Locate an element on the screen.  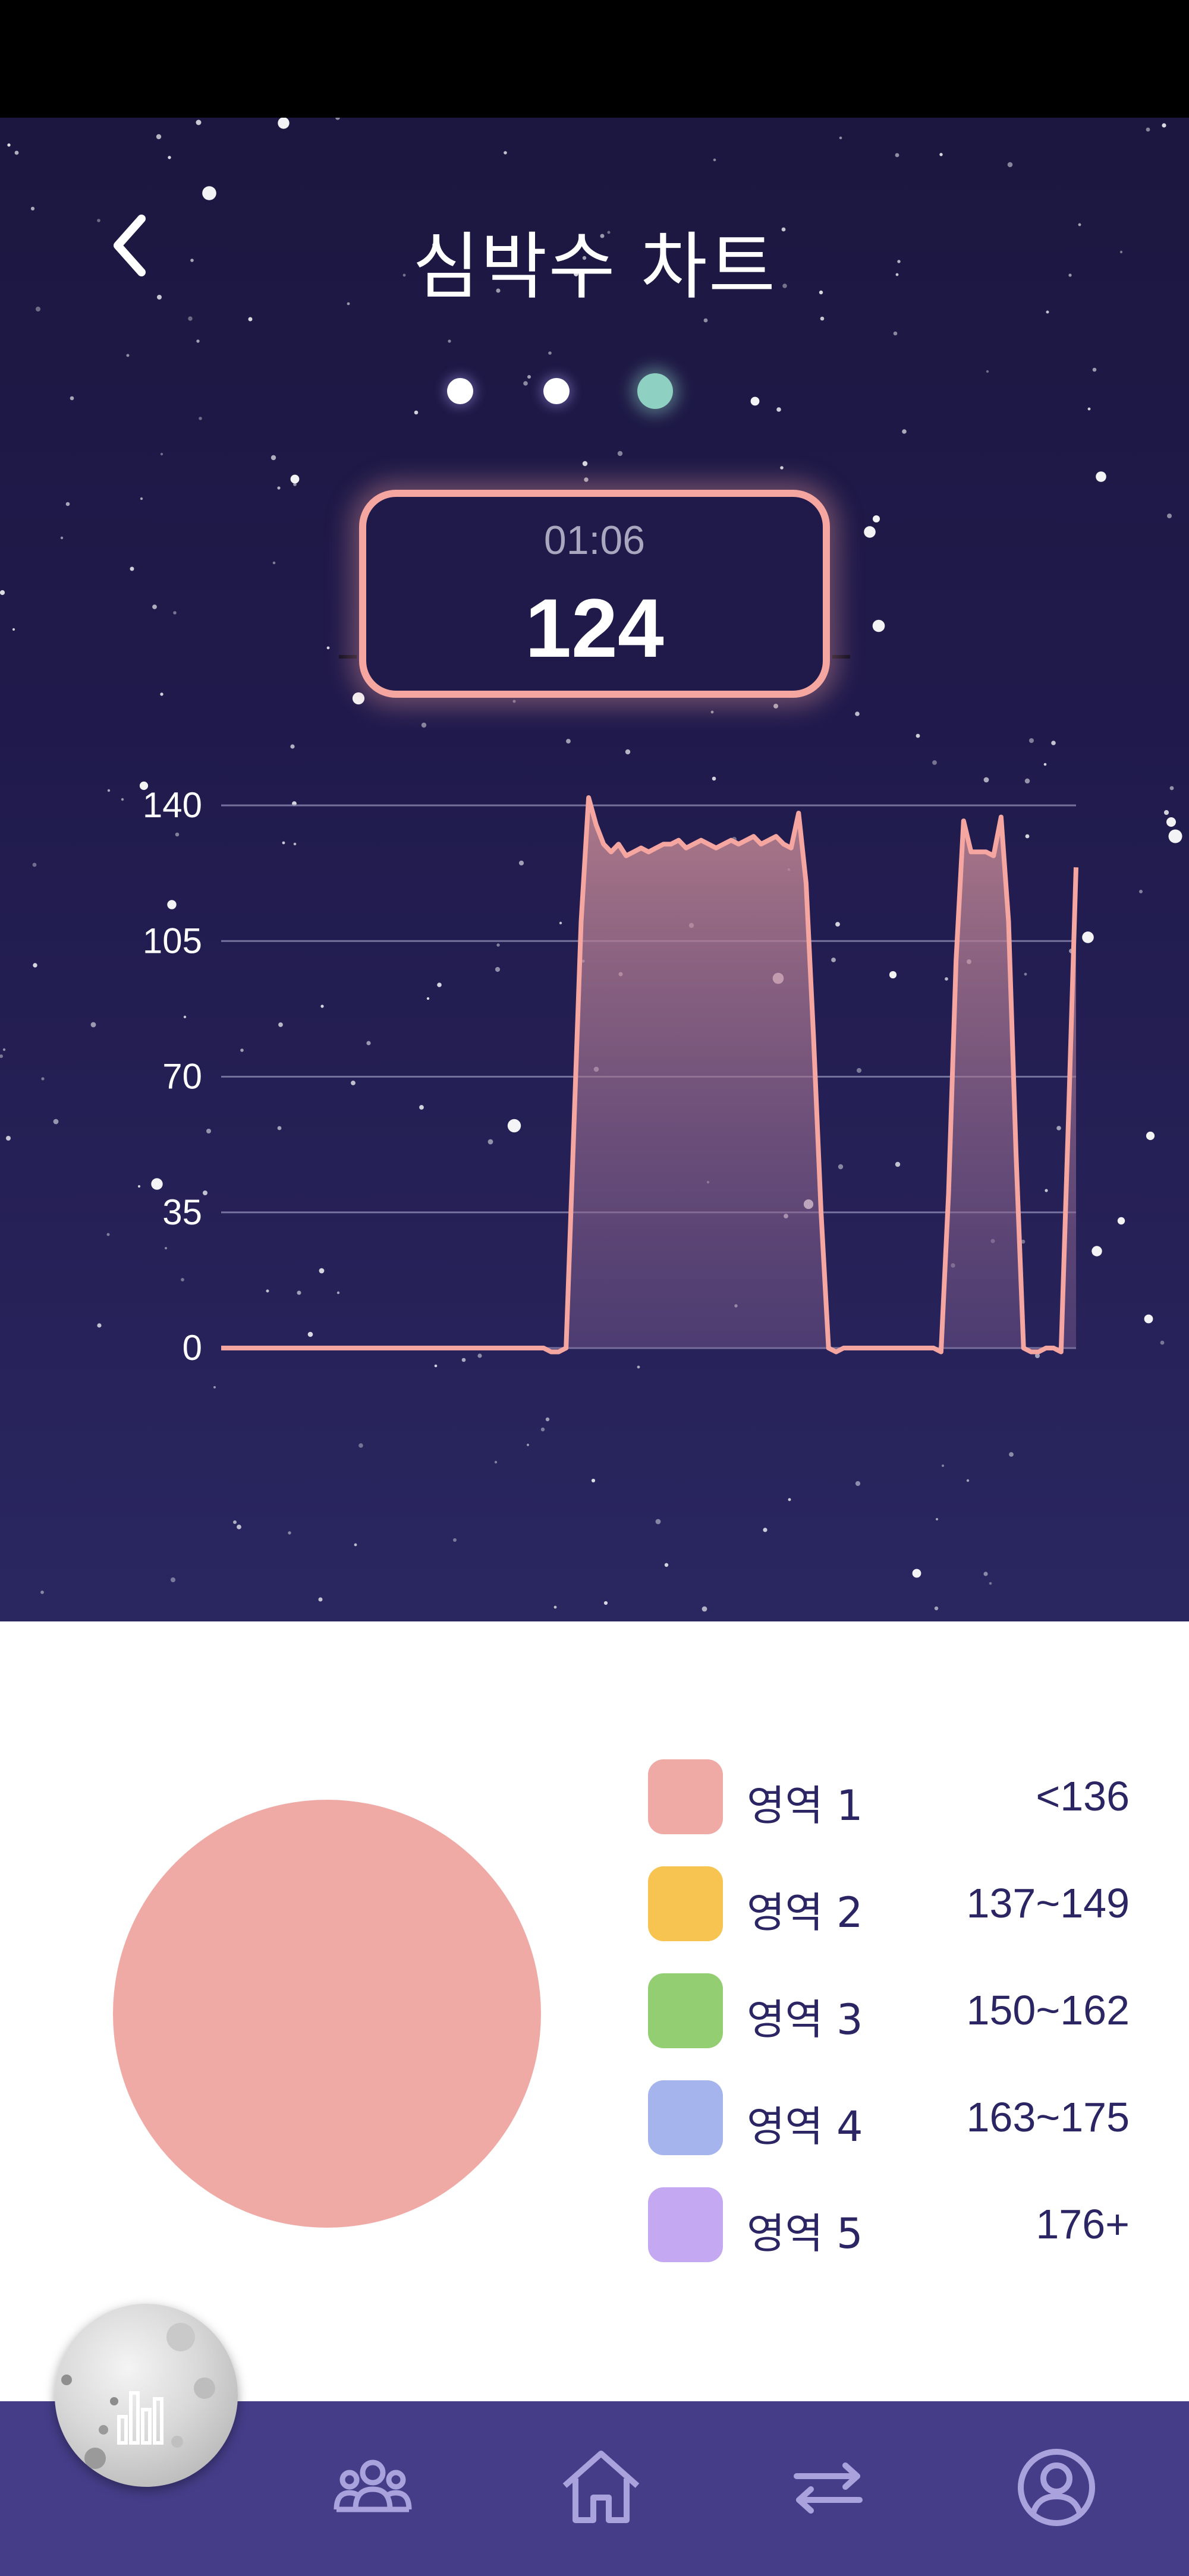
zone-2-swatch is located at coordinates (685, 1904).